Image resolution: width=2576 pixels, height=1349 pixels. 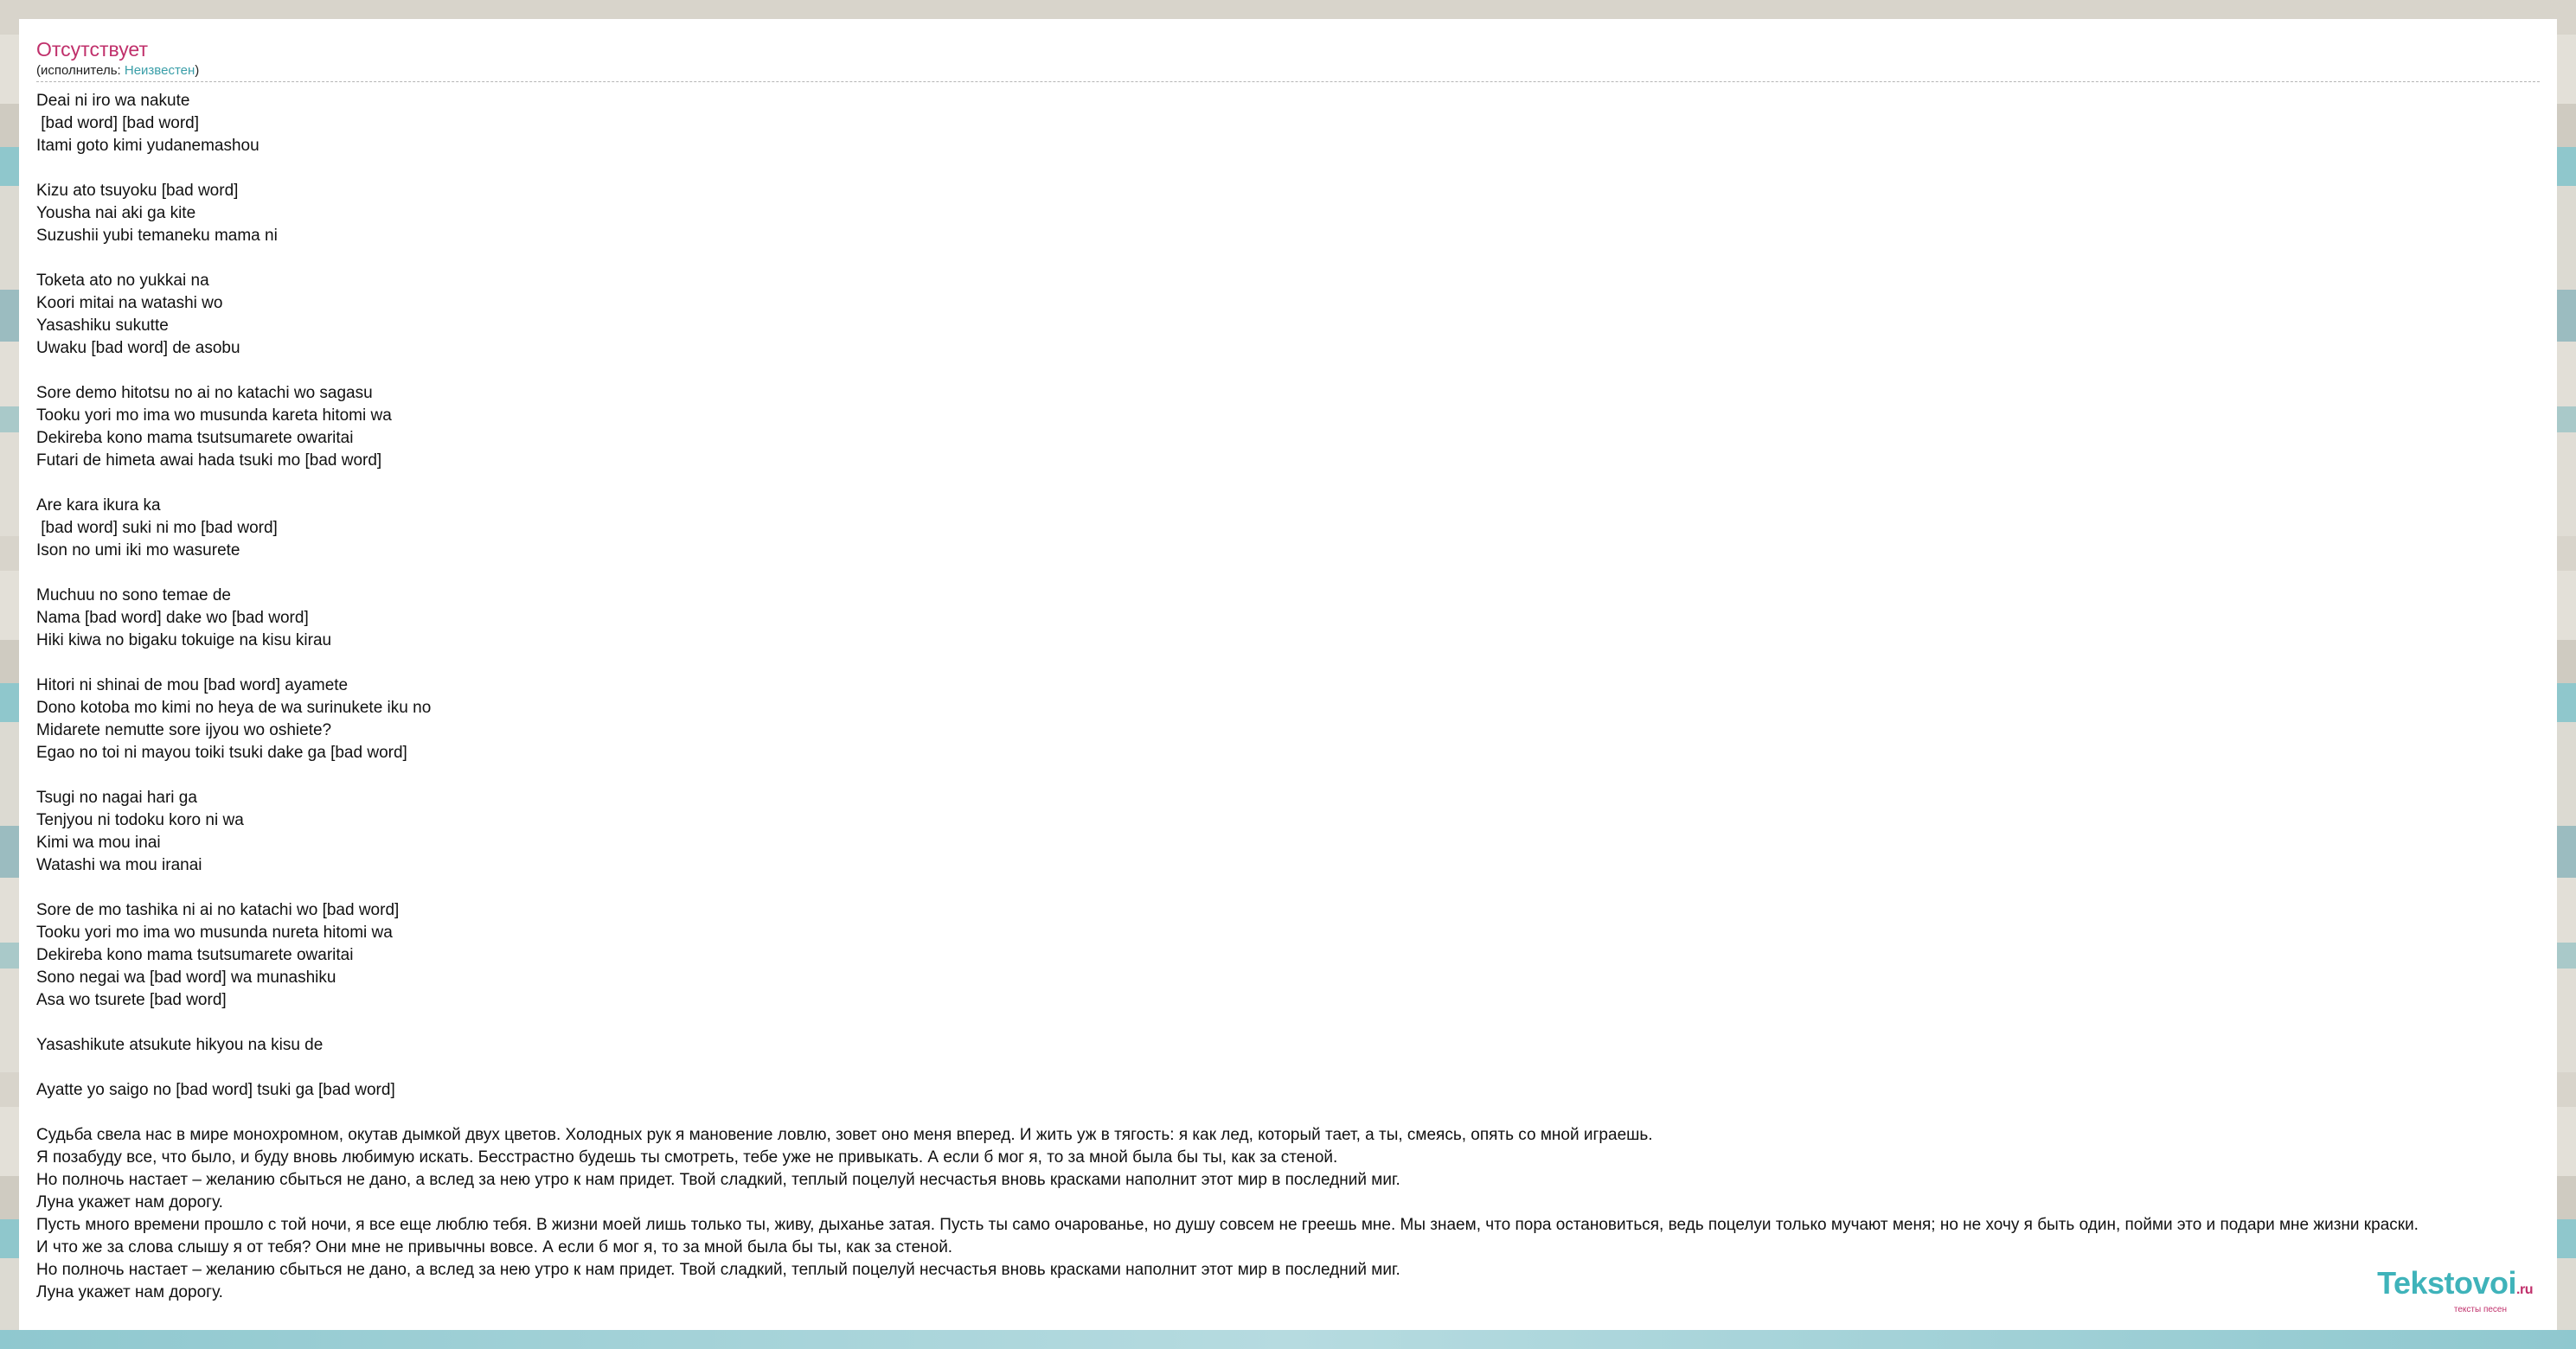 I want to click on performer-link: Неизвестен, so click(x=160, y=70).